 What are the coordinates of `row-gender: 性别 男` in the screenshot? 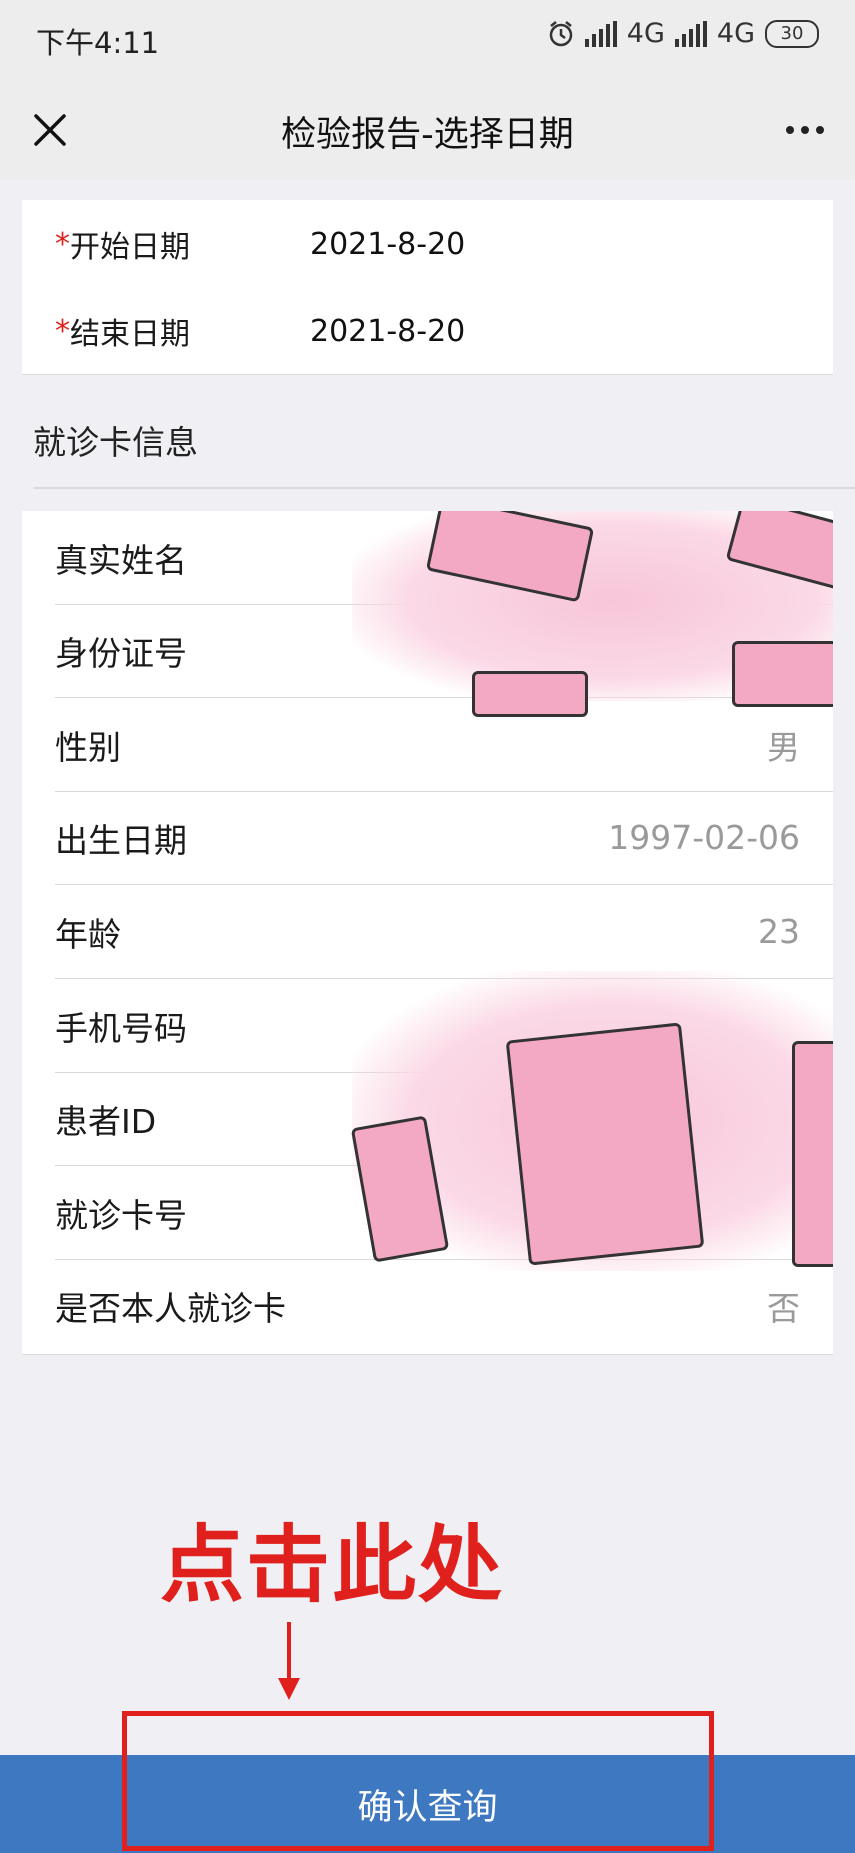 It's located at (444, 745).